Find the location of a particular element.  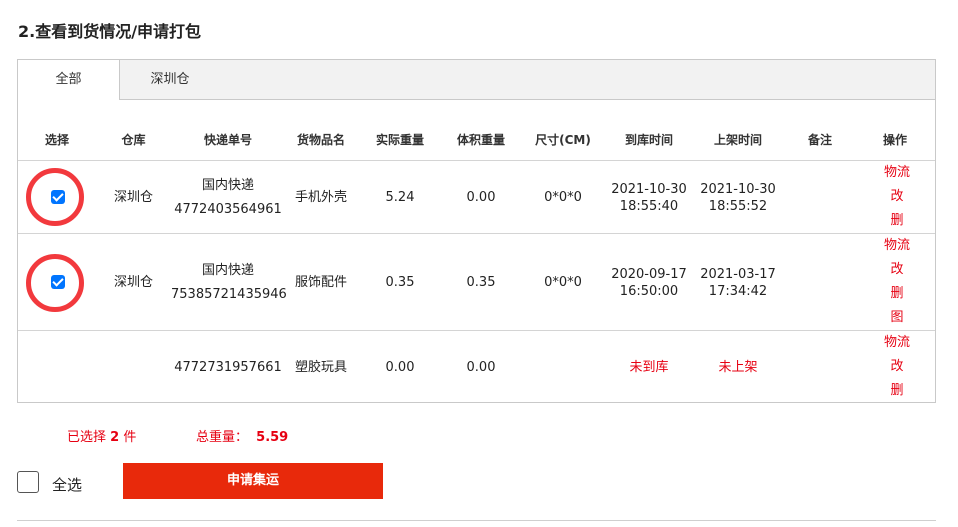

goods-name: 手机外壳 is located at coordinates (320, 197).